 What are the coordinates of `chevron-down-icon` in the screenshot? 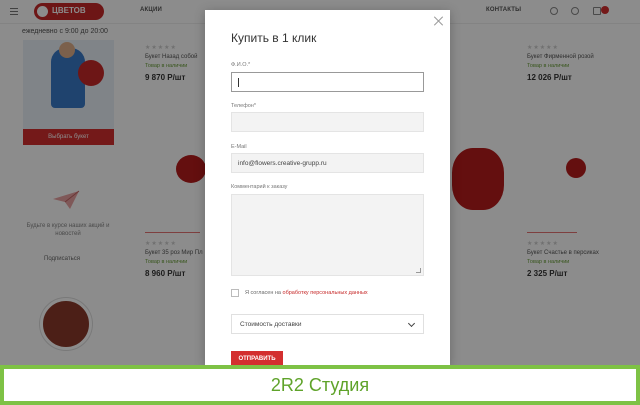 It's located at (411, 323).